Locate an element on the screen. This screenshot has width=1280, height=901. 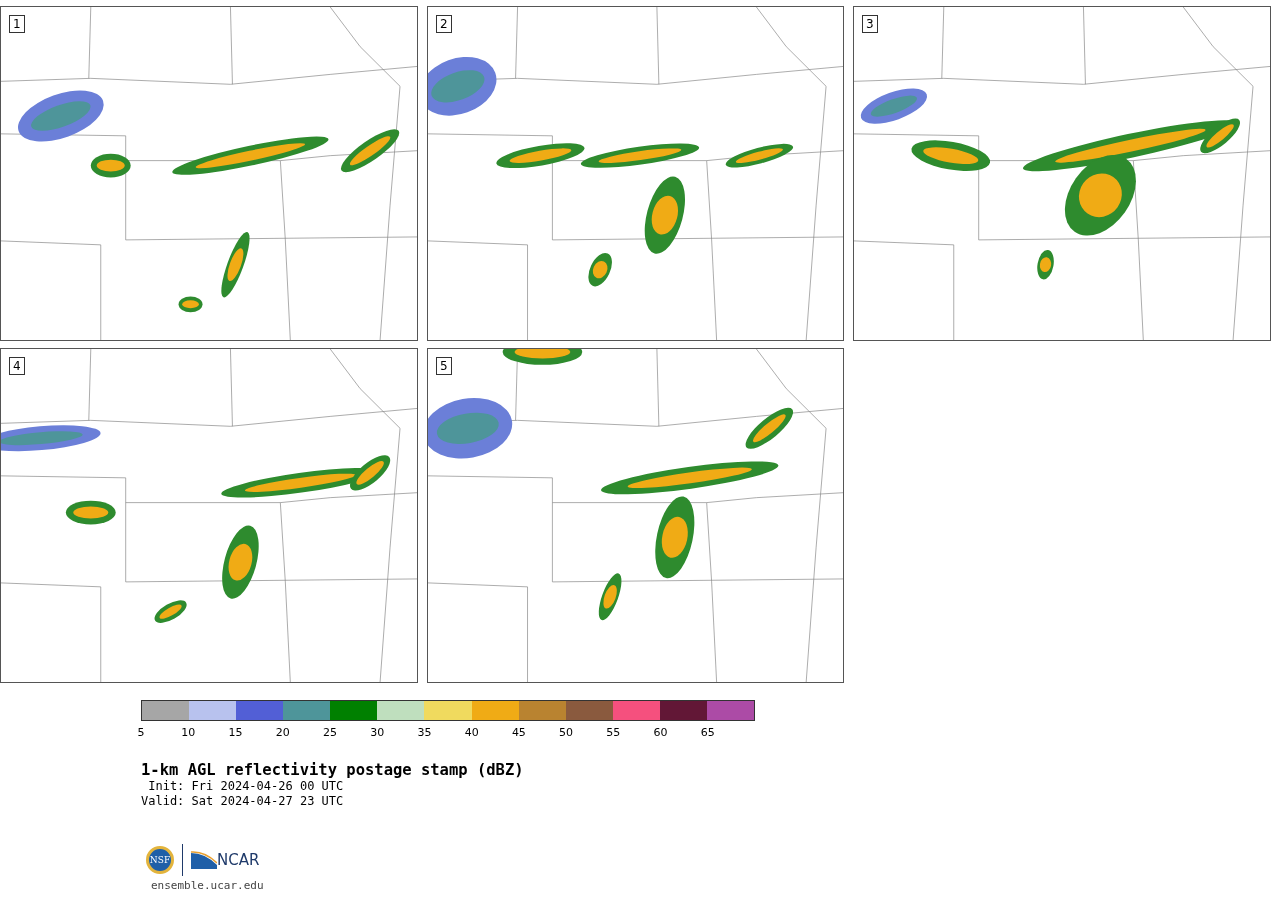
tick-label: 10 is located at coordinates (188, 732).